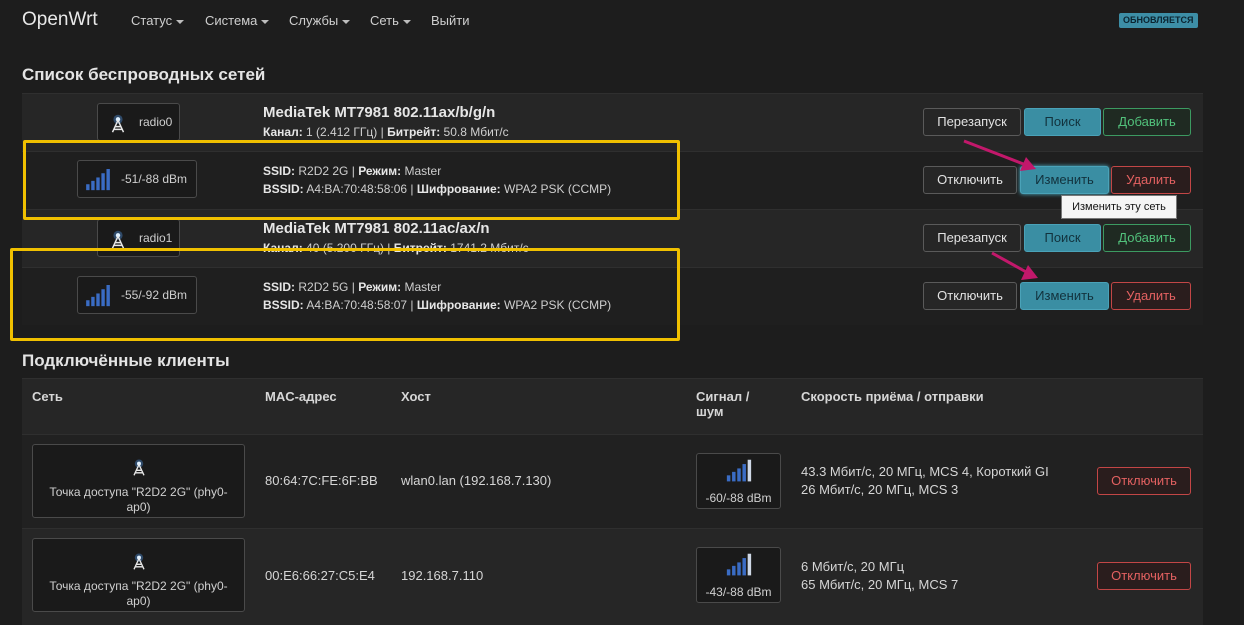  I want to click on client-1-tx-rate: 26 Мбит/с, 20 МГц, MCS 3, so click(880, 489).